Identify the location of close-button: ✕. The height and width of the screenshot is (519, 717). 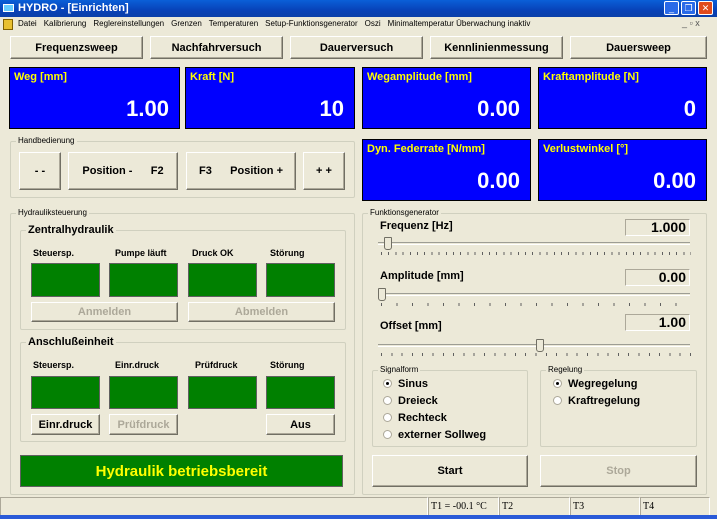
(705, 8).